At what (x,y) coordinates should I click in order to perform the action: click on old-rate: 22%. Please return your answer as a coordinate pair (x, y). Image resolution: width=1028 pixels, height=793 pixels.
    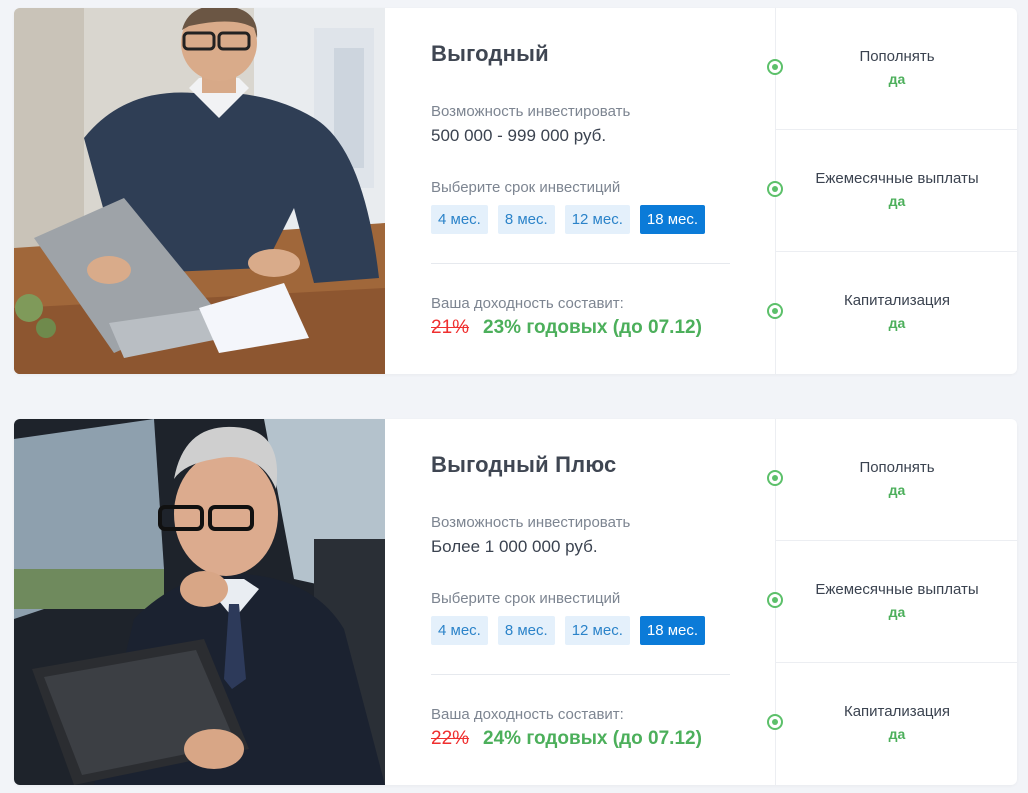
    Looking at the image, I should click on (450, 738).